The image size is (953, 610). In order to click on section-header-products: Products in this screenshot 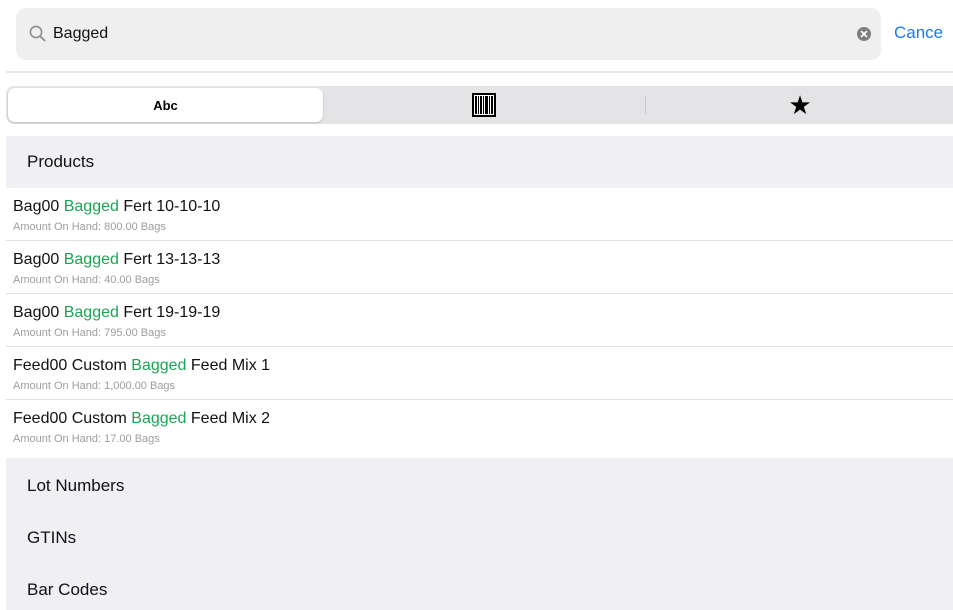, I will do `click(479, 162)`.